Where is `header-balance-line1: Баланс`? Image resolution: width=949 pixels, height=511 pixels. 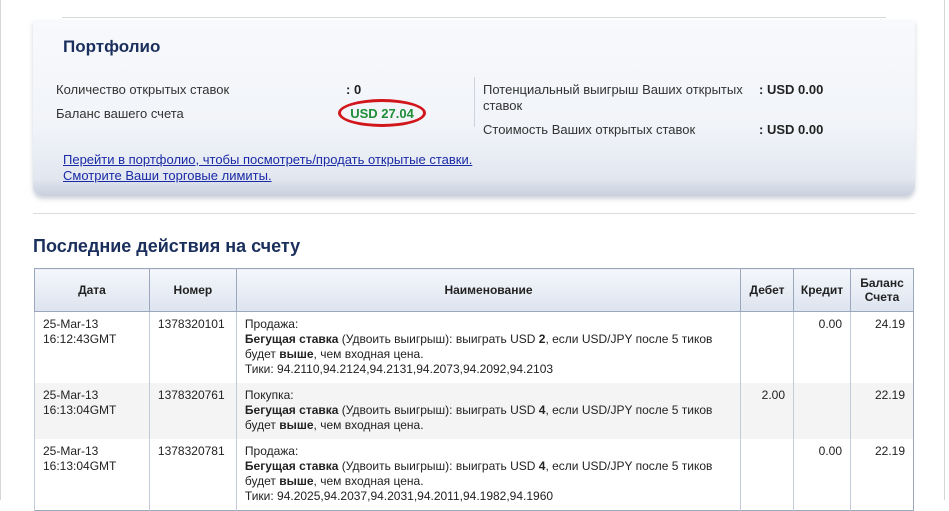
header-balance-line1: Баланс is located at coordinates (882, 283).